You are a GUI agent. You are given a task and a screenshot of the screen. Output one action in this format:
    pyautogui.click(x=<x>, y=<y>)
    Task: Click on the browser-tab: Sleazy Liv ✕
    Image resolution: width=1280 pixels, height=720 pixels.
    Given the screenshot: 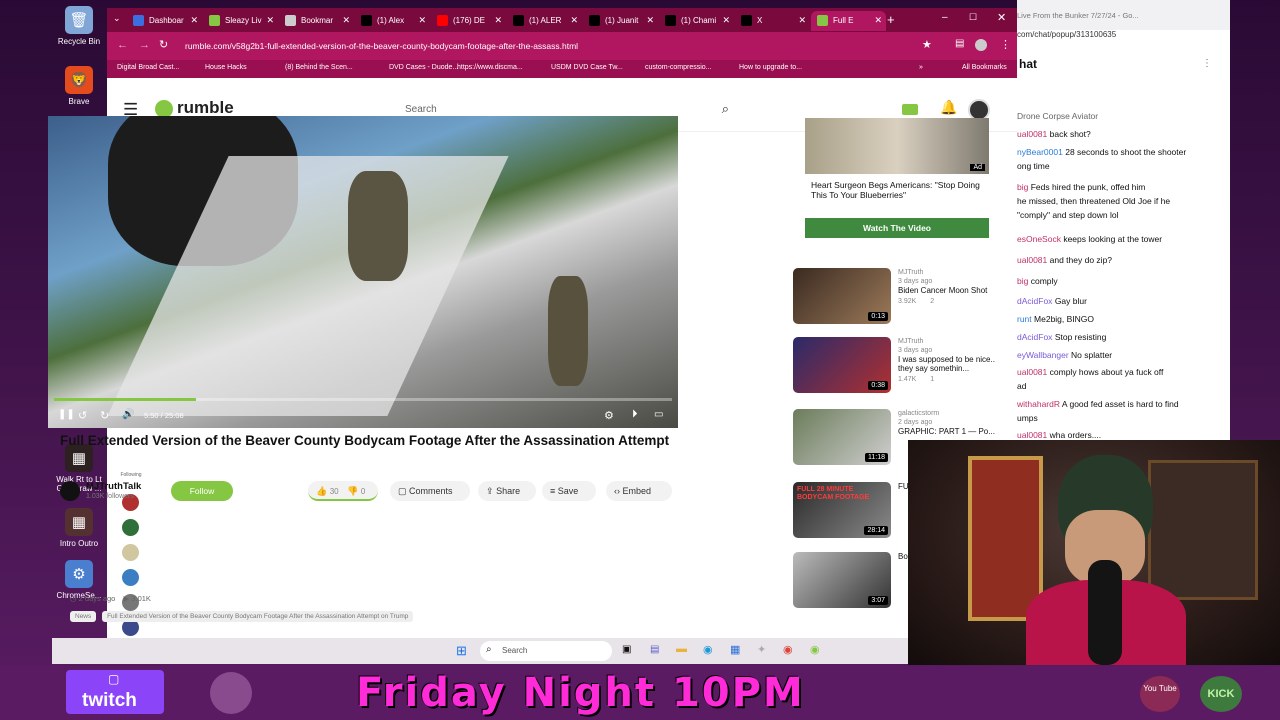 What is the action you would take?
    pyautogui.click(x=240, y=21)
    